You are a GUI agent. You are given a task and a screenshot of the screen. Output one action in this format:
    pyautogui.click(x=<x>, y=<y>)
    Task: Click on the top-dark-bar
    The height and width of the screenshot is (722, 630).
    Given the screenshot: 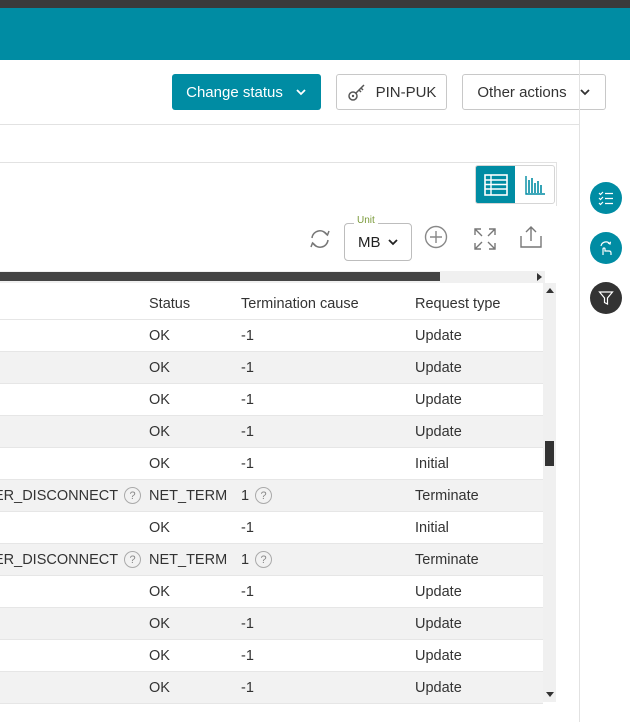 What is the action you would take?
    pyautogui.click(x=315, y=4)
    